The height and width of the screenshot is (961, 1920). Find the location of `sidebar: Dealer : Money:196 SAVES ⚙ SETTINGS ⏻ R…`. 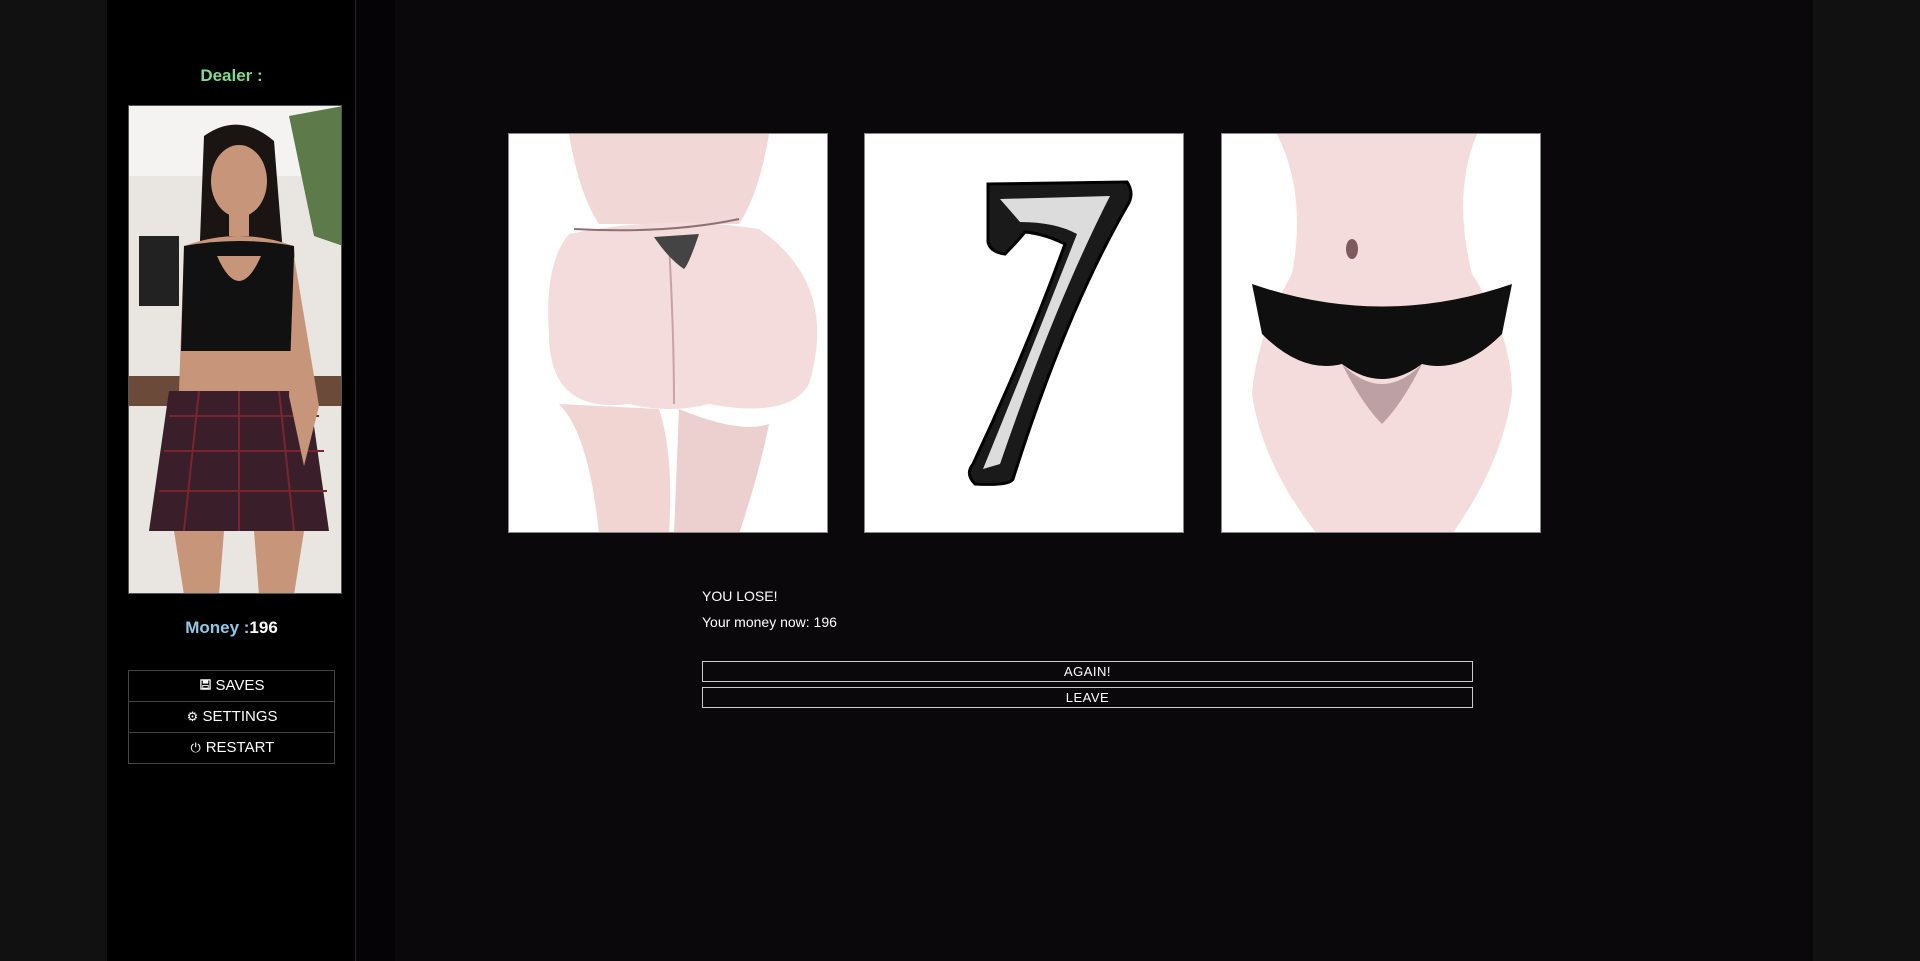

sidebar: Dealer : Money:196 SAVES ⚙ SETTINGS ⏻ R… is located at coordinates (231, 480).